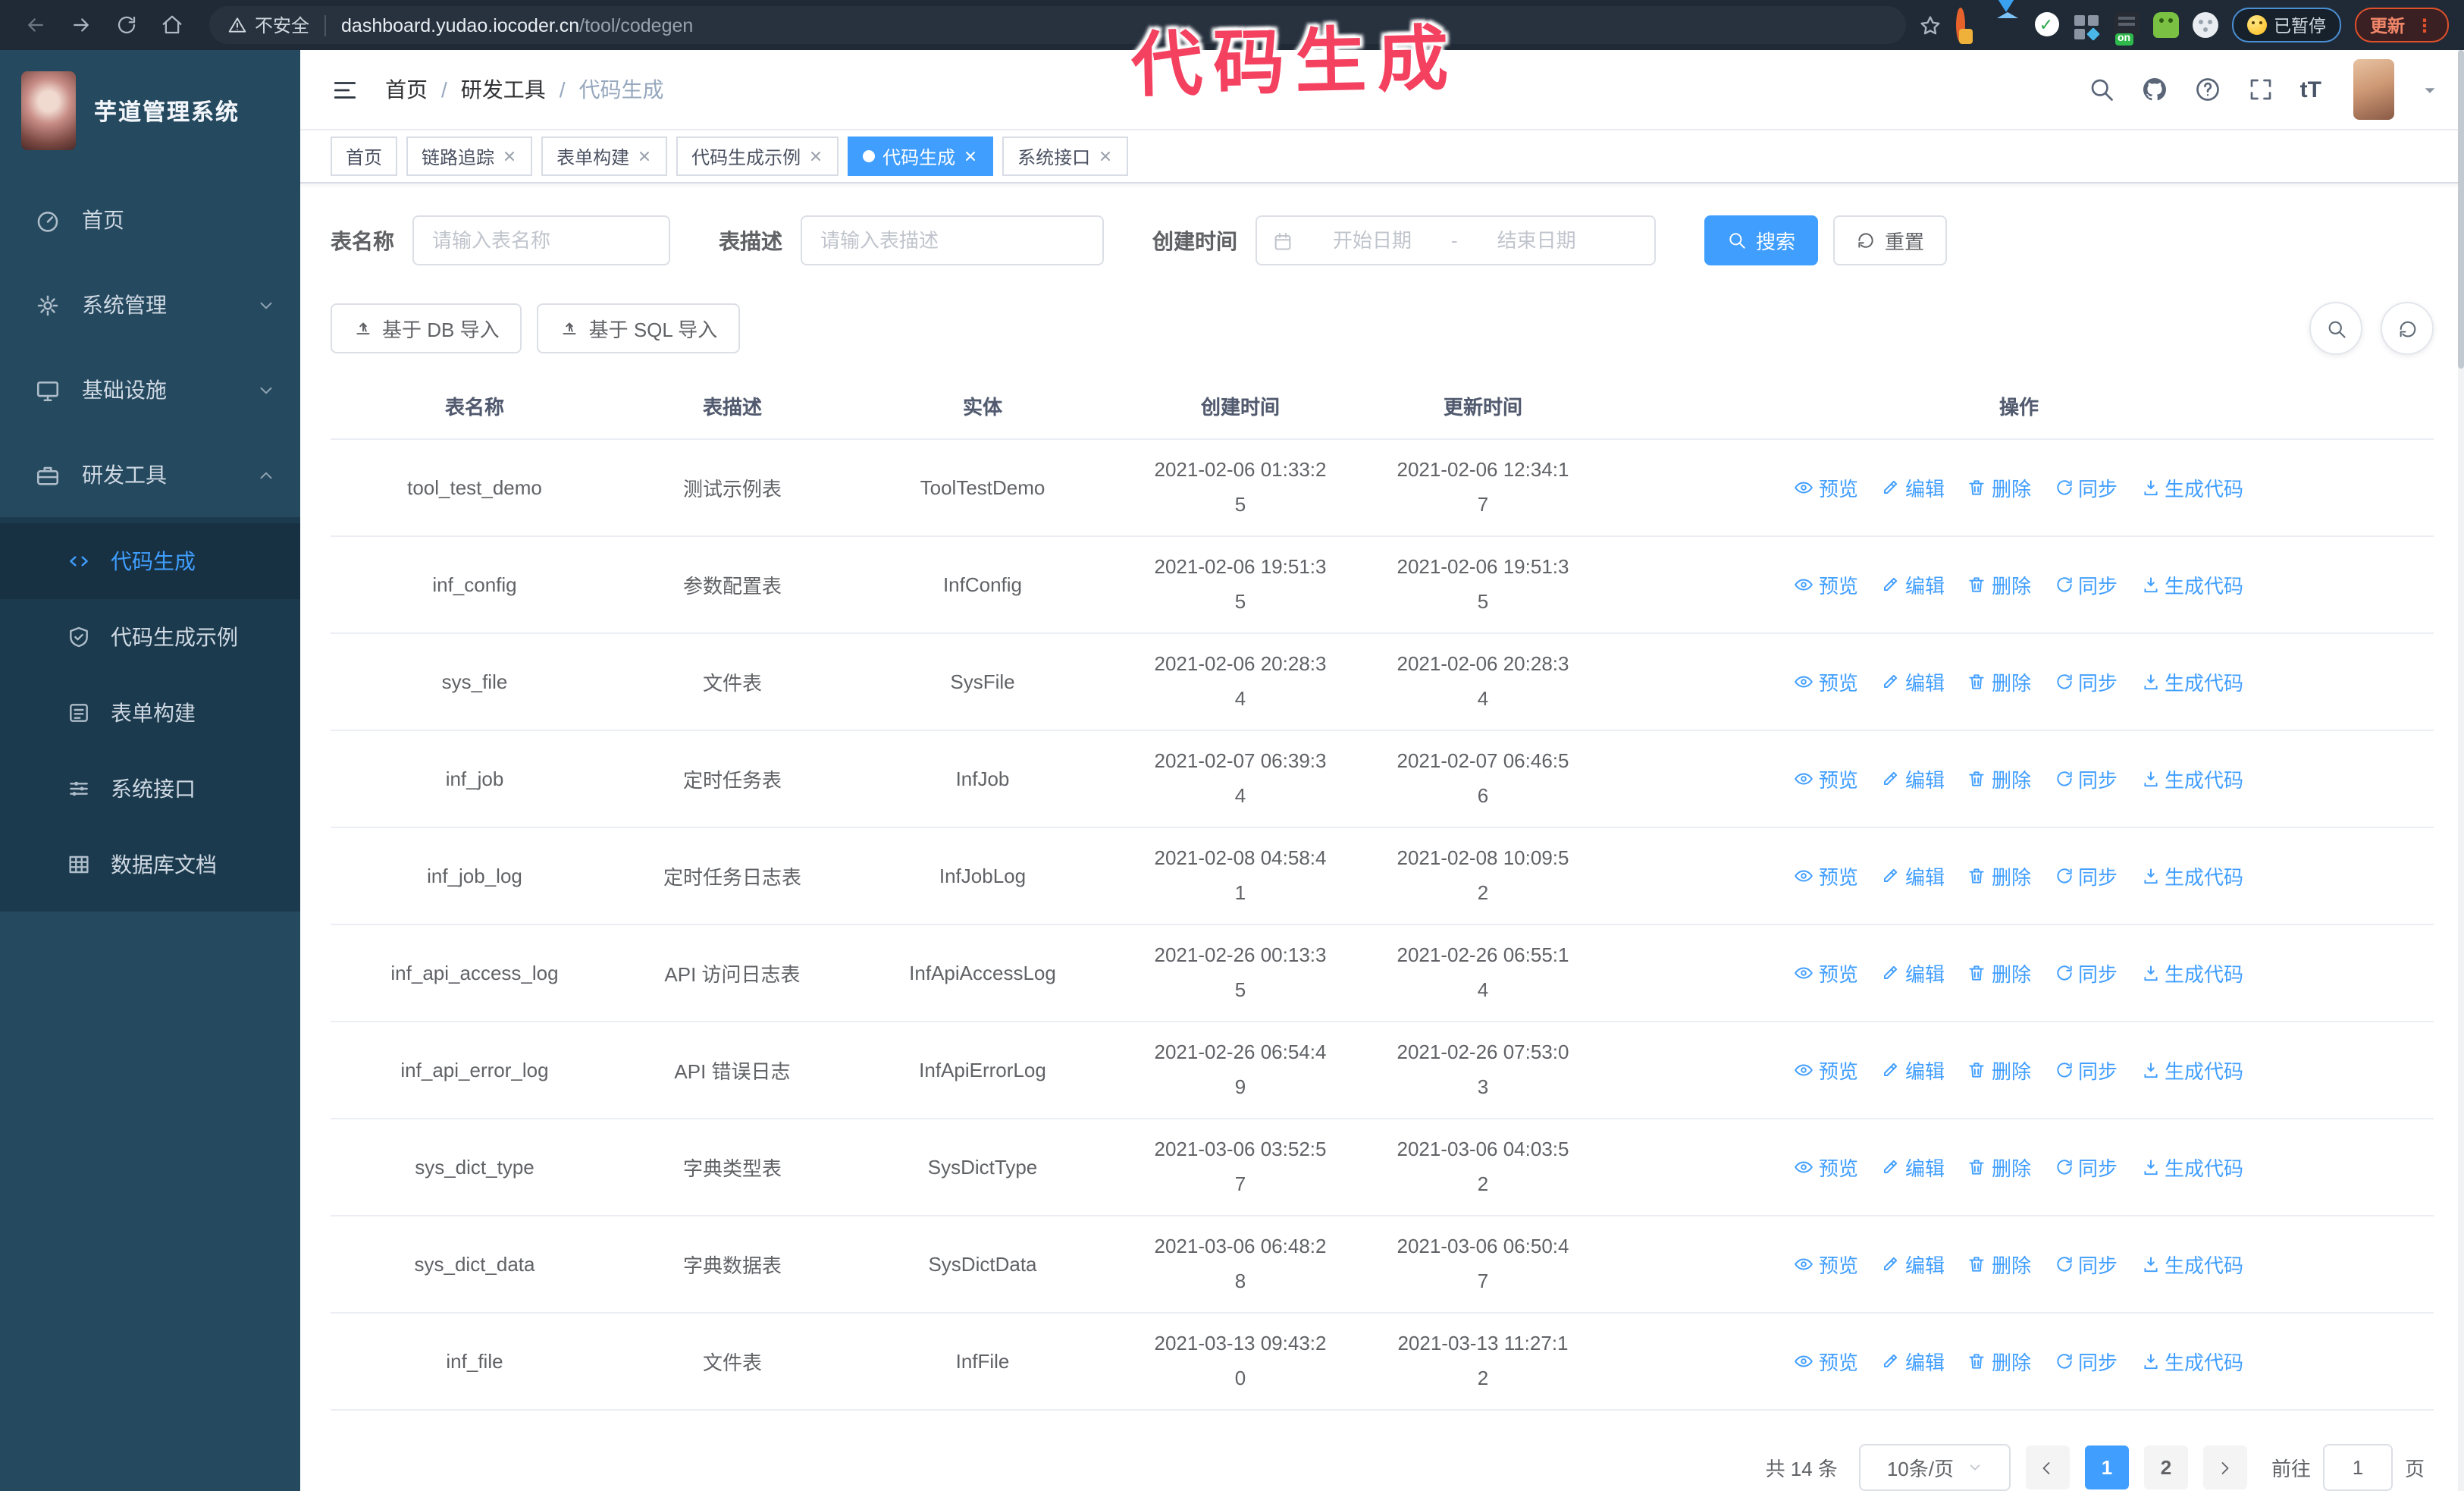 The height and width of the screenshot is (1491, 2464). I want to click on github-icon, so click(2154, 89).